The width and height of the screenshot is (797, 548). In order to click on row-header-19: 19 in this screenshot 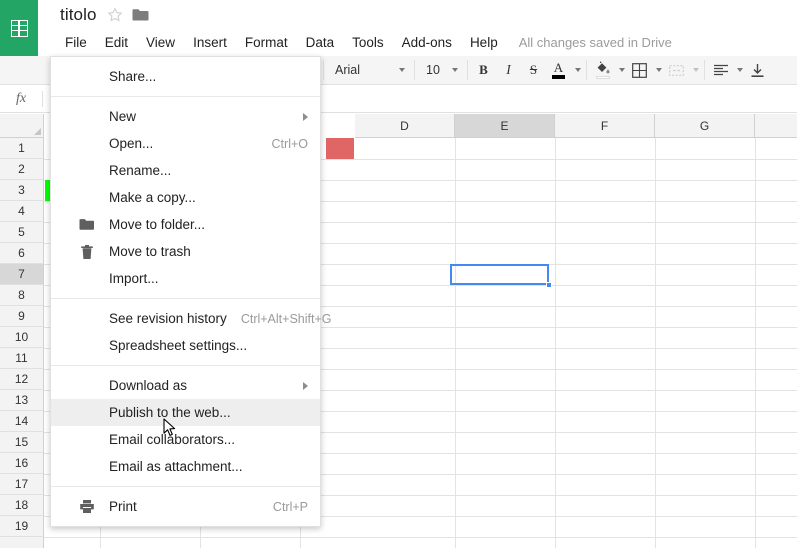, I will do `click(22, 526)`.